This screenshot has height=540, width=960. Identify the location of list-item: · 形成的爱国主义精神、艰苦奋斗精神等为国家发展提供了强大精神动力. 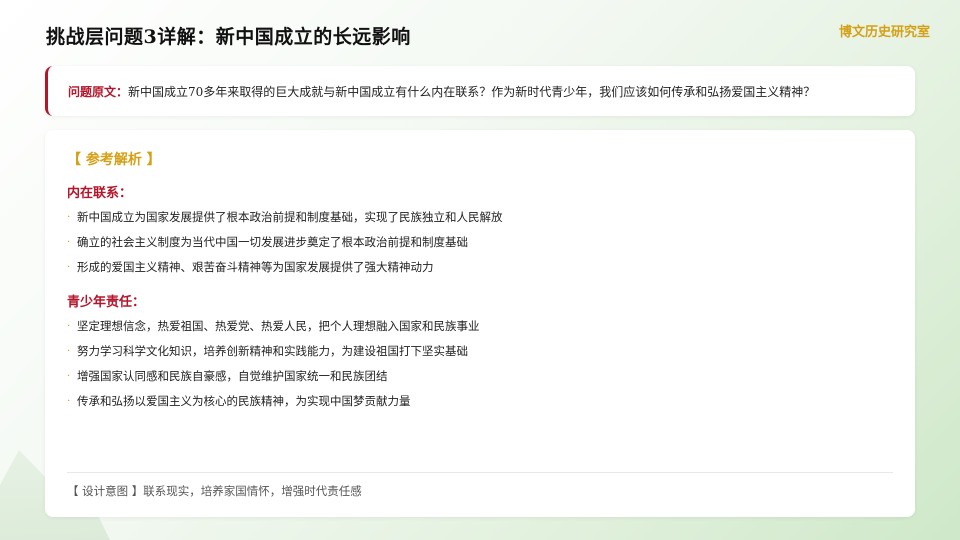
(285, 267).